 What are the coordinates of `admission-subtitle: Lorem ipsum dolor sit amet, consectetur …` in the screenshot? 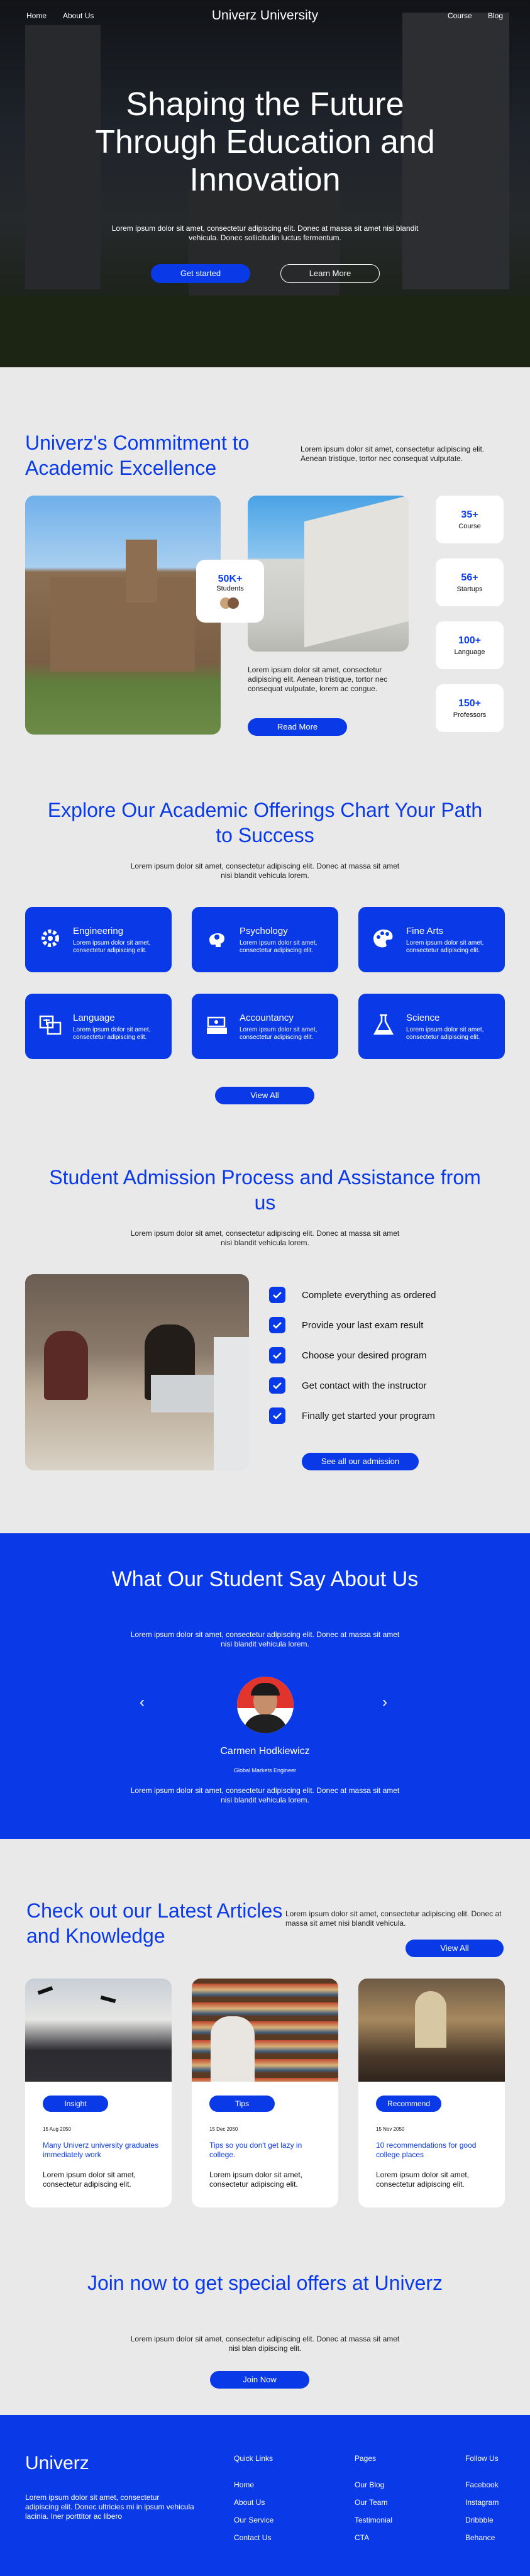 It's located at (265, 1238).